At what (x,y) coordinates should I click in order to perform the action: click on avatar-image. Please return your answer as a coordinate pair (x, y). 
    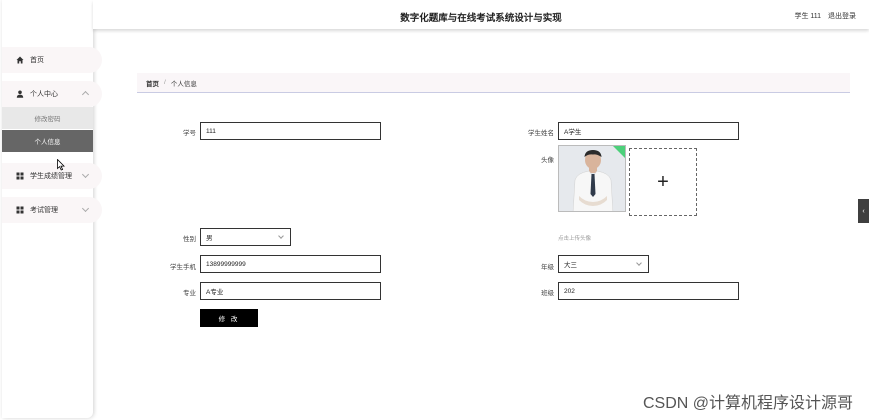
    Looking at the image, I should click on (592, 178).